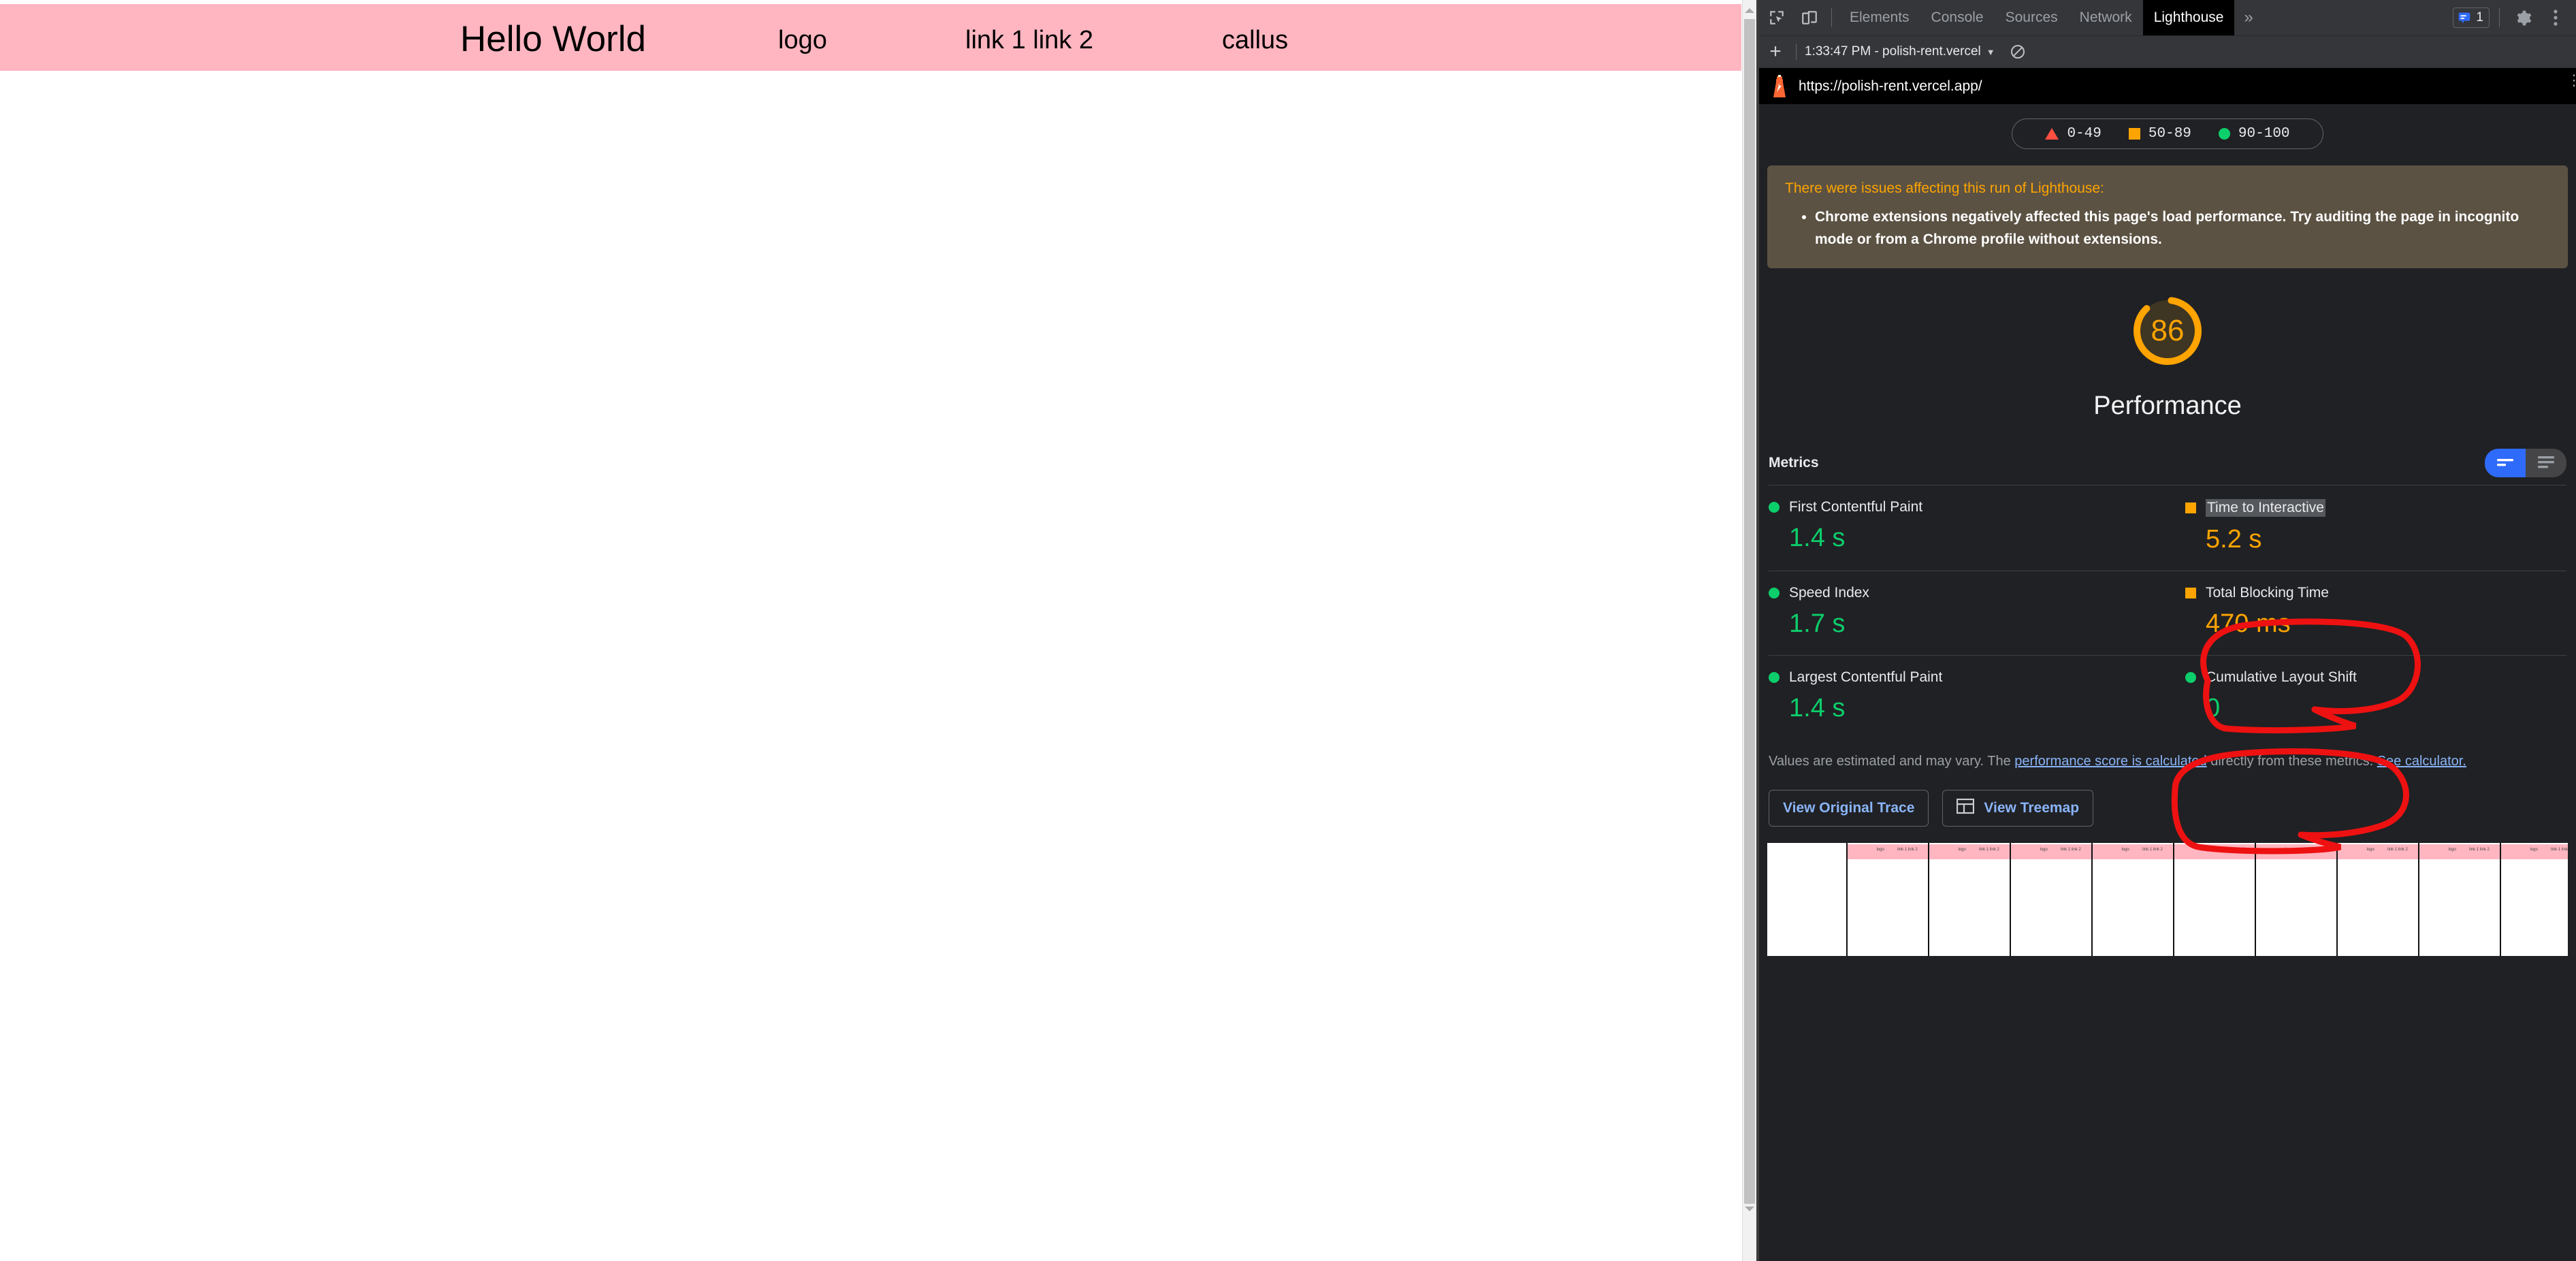 The image size is (2576, 1261). What do you see at coordinates (1750, 10) in the screenshot?
I see `scrollbar-up-arrow-icon` at bounding box center [1750, 10].